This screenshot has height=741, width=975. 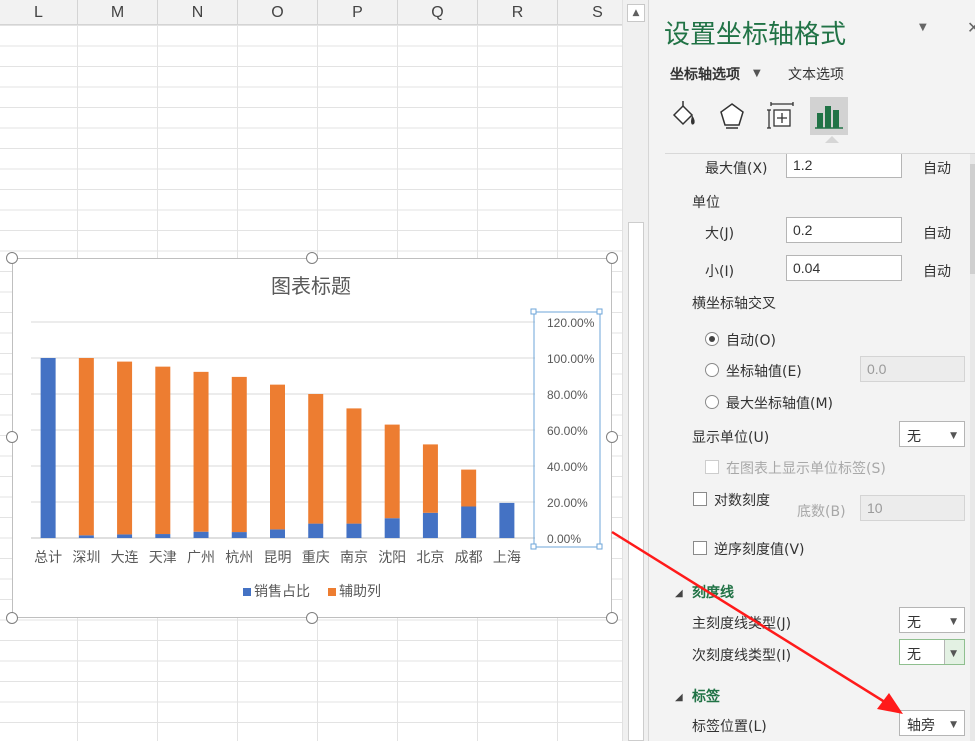 What do you see at coordinates (972, 219) in the screenshot?
I see `pane-scrollbar-thumb` at bounding box center [972, 219].